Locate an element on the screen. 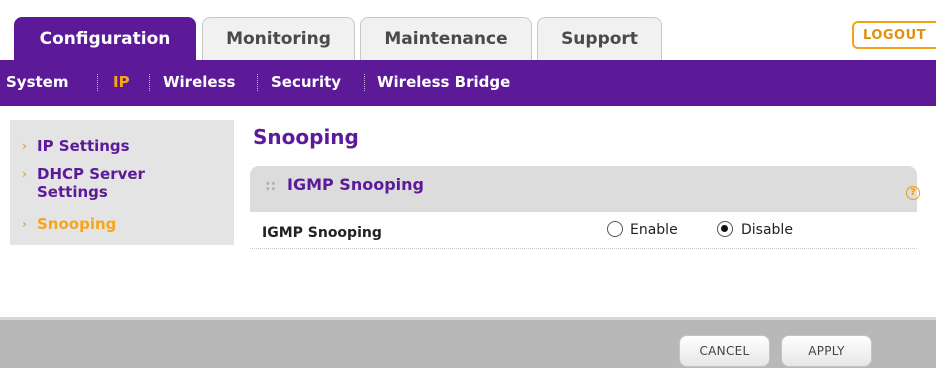 The height and width of the screenshot is (368, 936). radio-enable-label: Enable is located at coordinates (654, 230).